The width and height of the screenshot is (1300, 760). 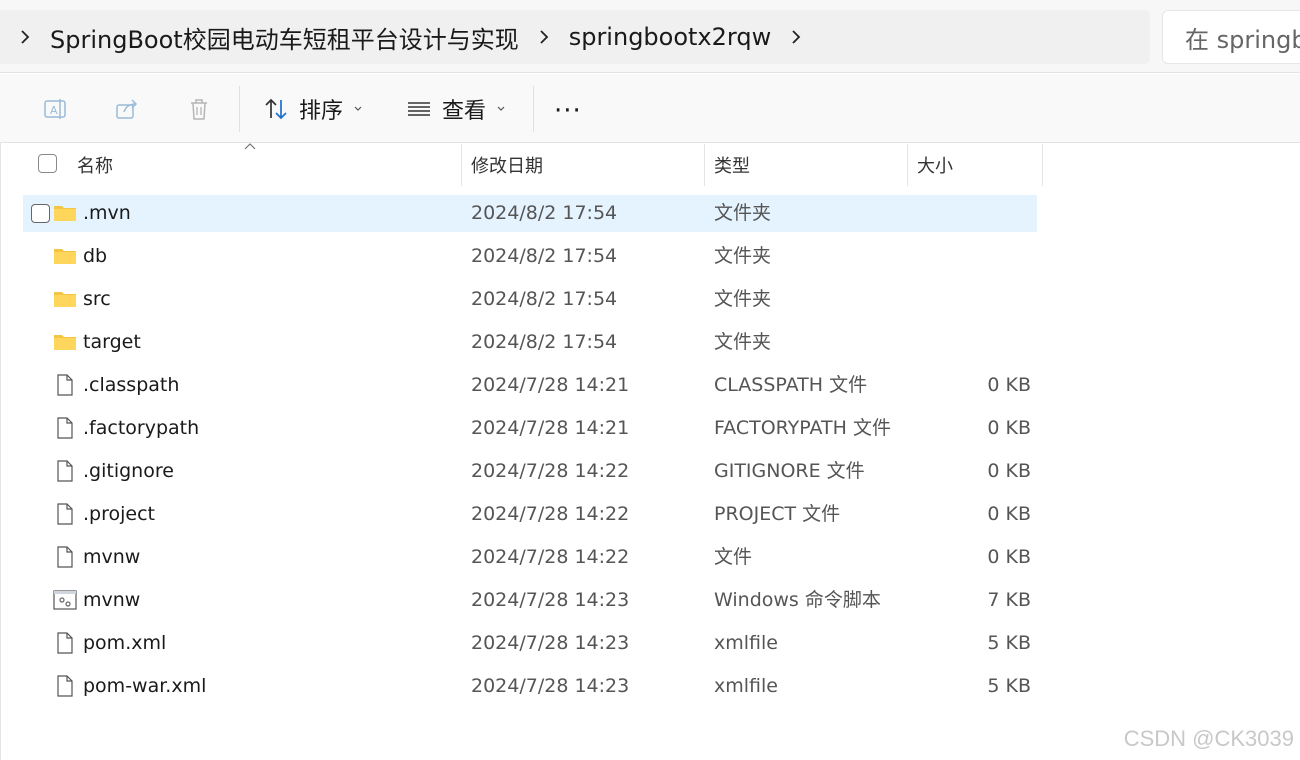 I want to click on svg-text: A, so click(x=54, y=110).